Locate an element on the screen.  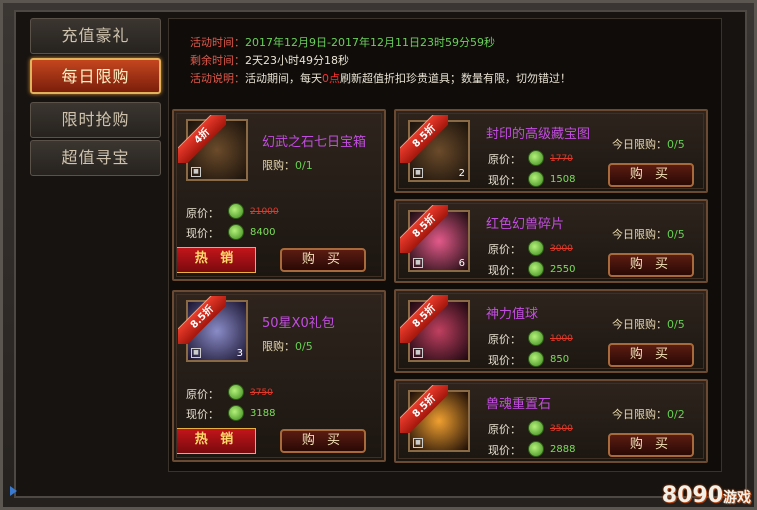
remaining-time-label: 剩余时间： is located at coordinates (217, 60).